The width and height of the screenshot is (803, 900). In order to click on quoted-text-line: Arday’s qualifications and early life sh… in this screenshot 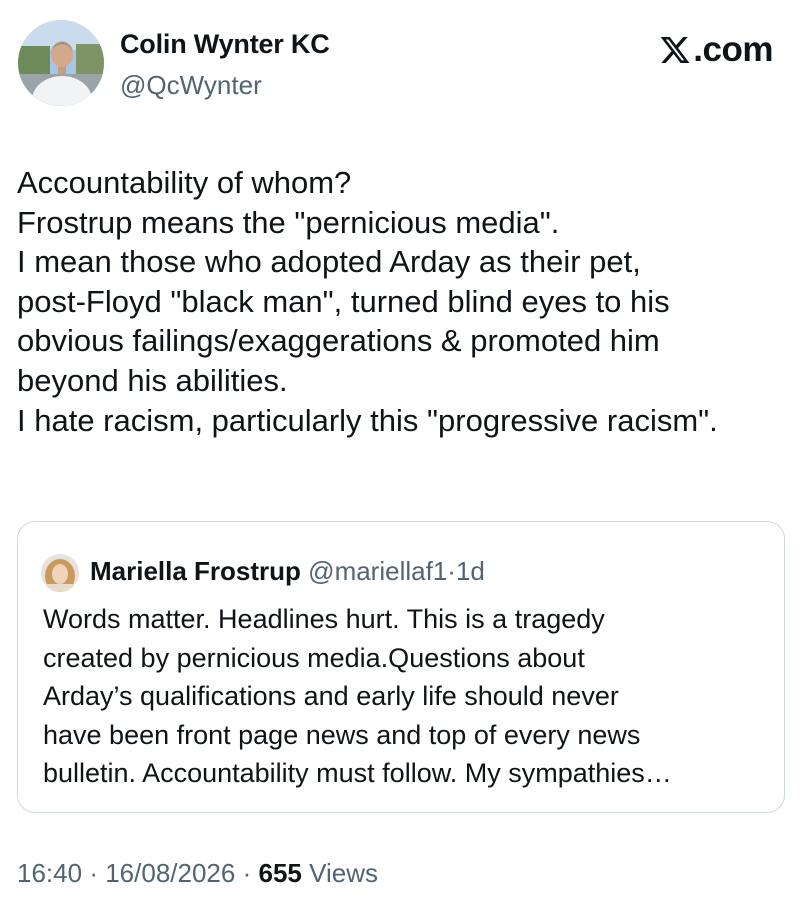, I will do `click(331, 696)`.